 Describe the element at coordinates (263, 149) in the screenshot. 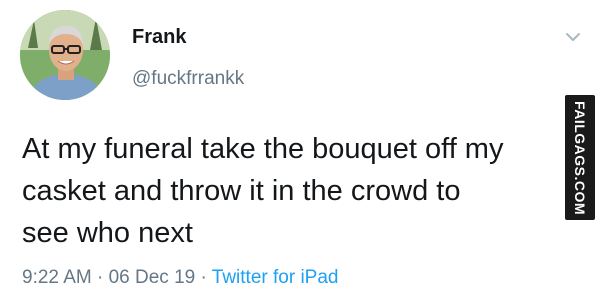

I see `tweet-text-line: At my funeral take the bouquet off my` at that location.